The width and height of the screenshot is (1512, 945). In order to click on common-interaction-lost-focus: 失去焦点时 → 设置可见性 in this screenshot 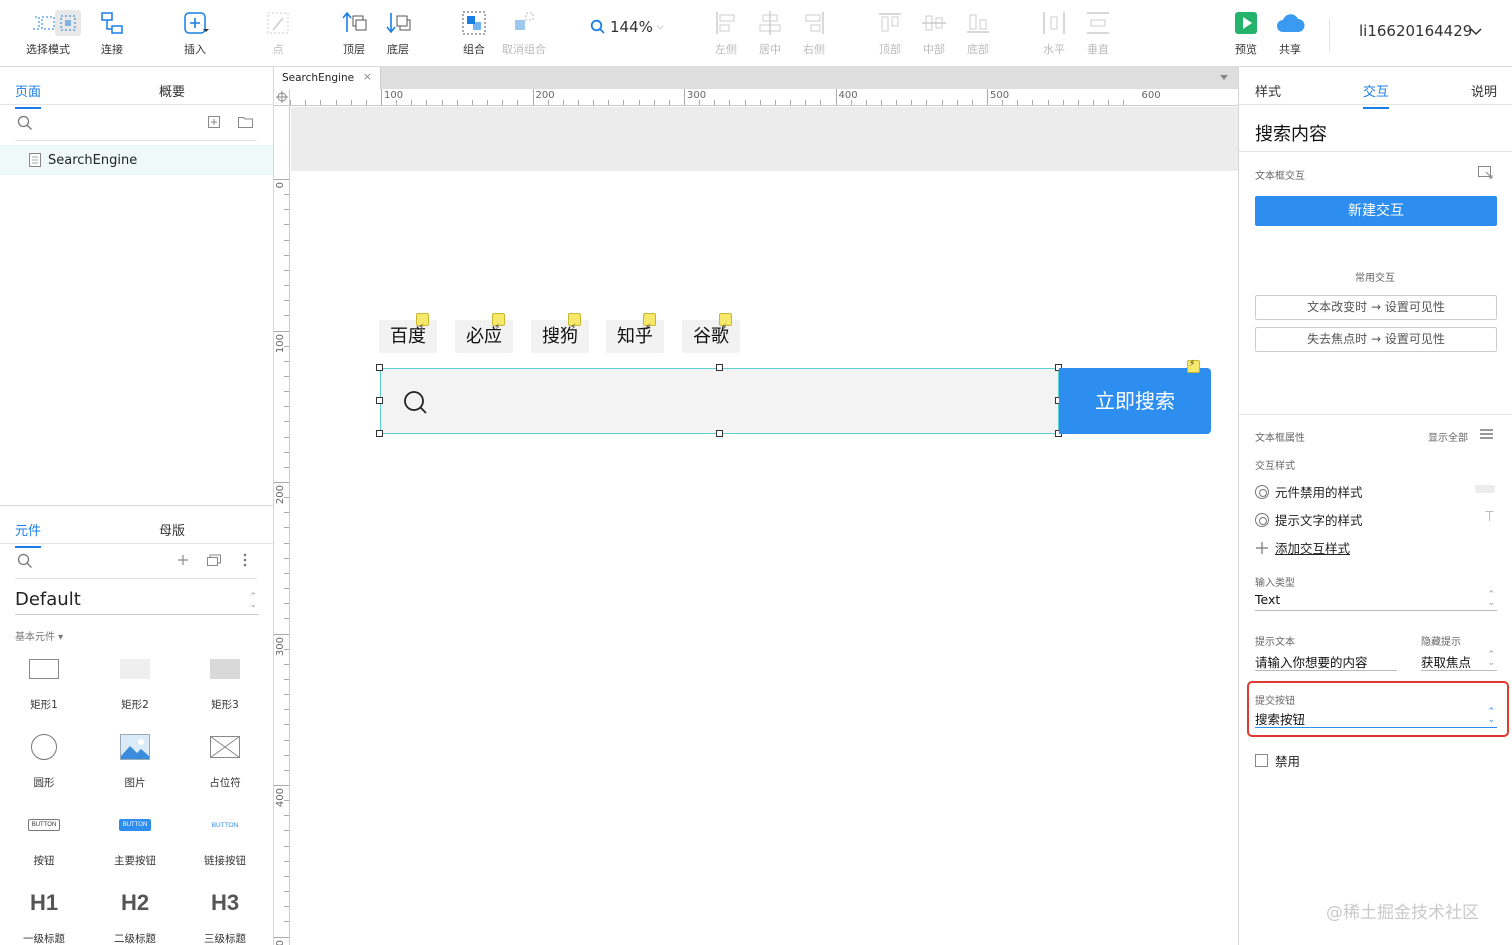, I will do `click(1376, 339)`.